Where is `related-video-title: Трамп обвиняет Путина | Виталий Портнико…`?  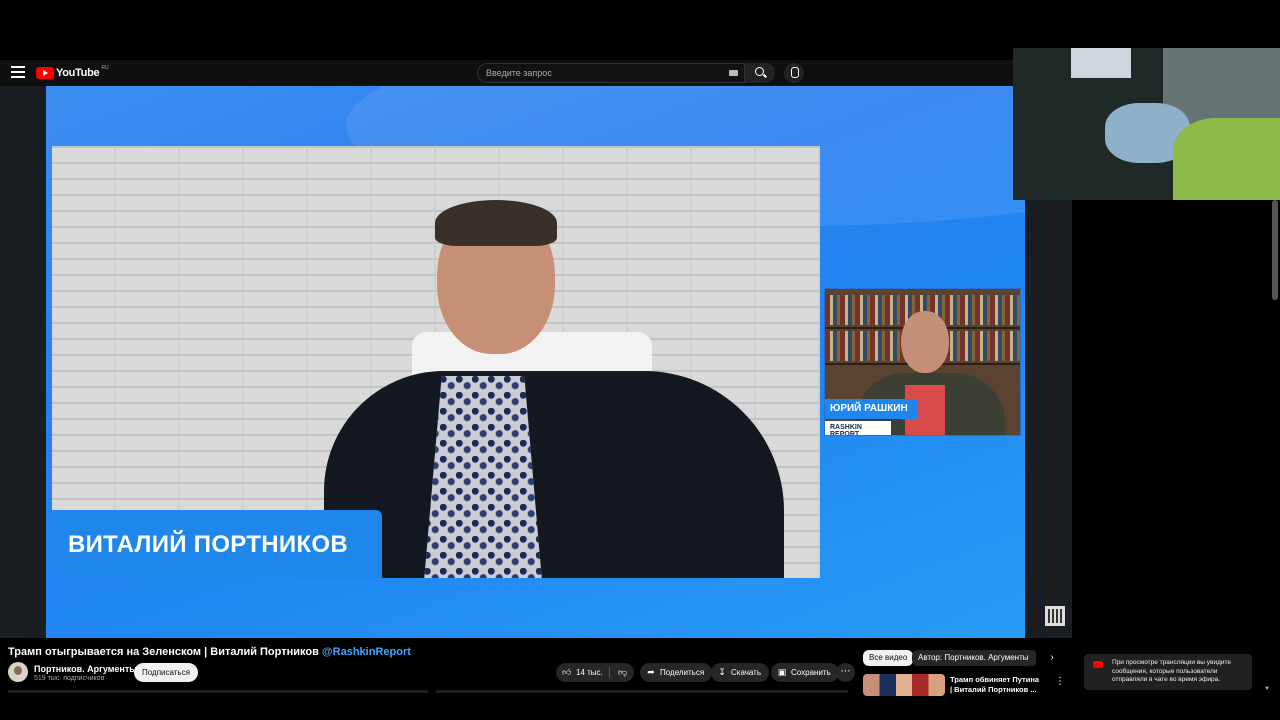
related-video-title: Трамп обвиняет Путина | Виталий Портнико… is located at coordinates (995, 685).